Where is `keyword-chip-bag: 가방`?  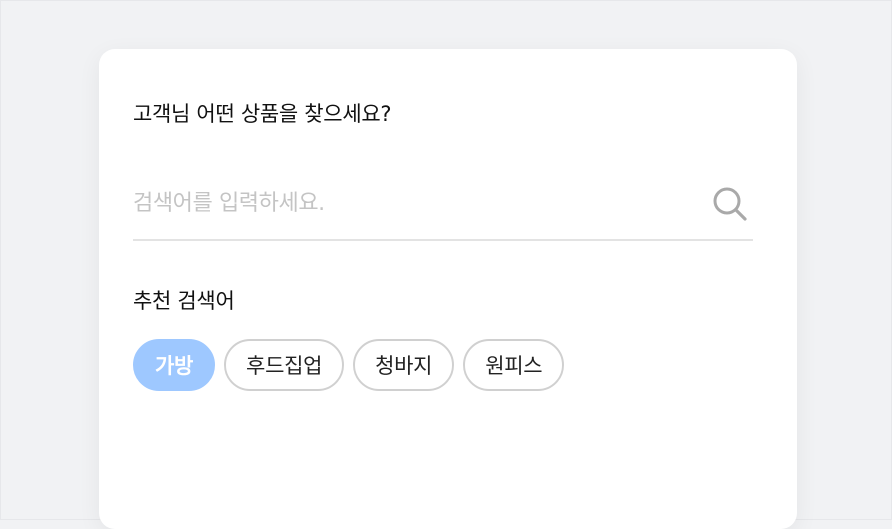
keyword-chip-bag: 가방 is located at coordinates (174, 365).